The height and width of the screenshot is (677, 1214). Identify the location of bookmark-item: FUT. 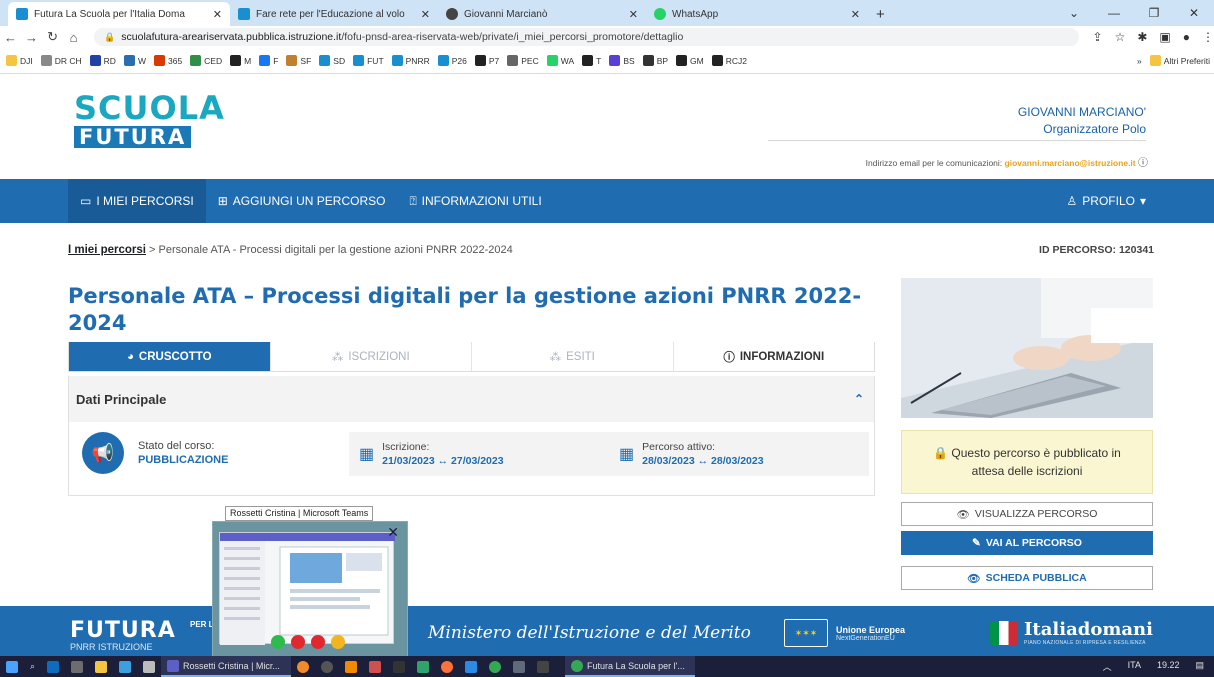
(368, 60).